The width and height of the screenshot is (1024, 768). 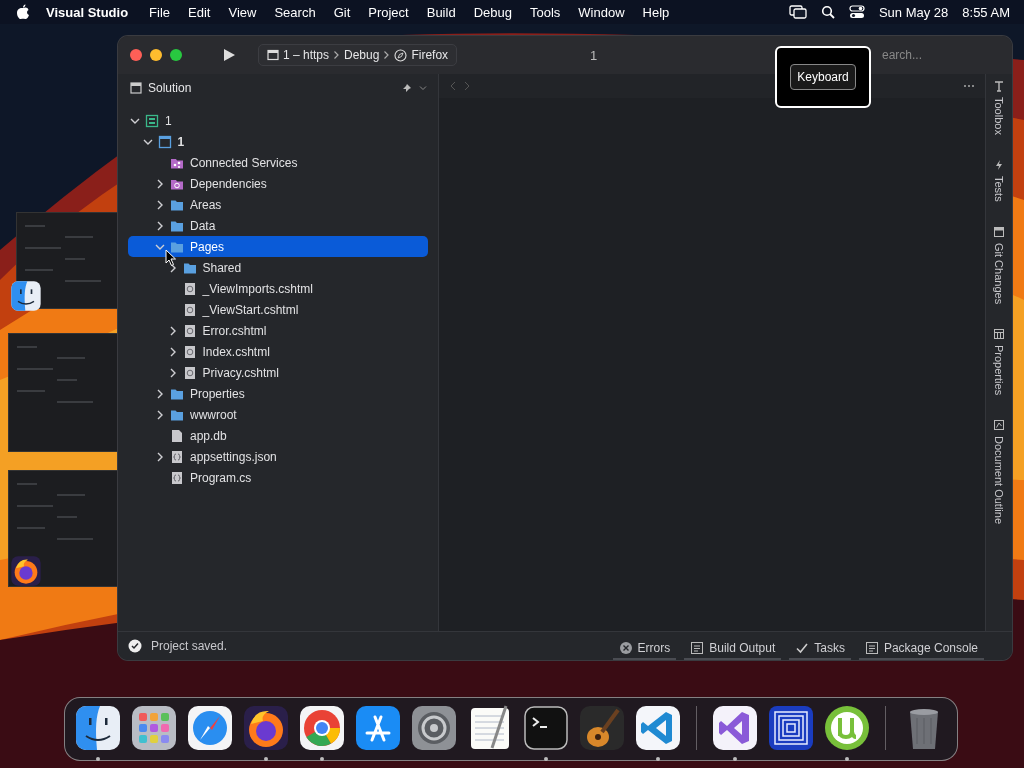 I want to click on more-icon, so click(x=969, y=86).